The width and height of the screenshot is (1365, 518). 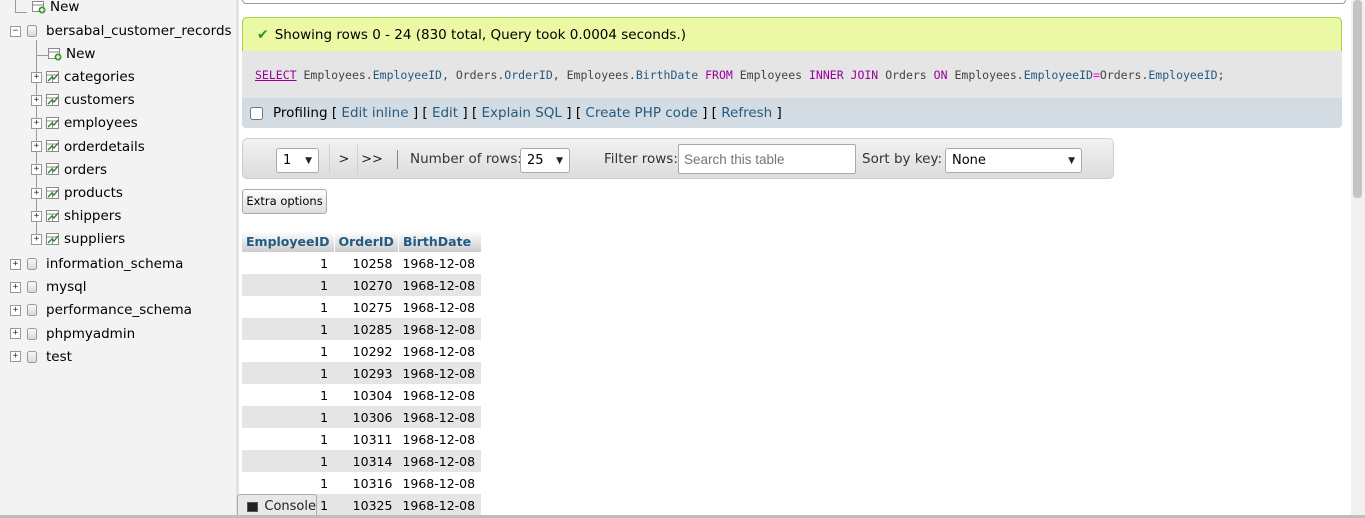 I want to click on page-select: 1 ▼, so click(x=297, y=160).